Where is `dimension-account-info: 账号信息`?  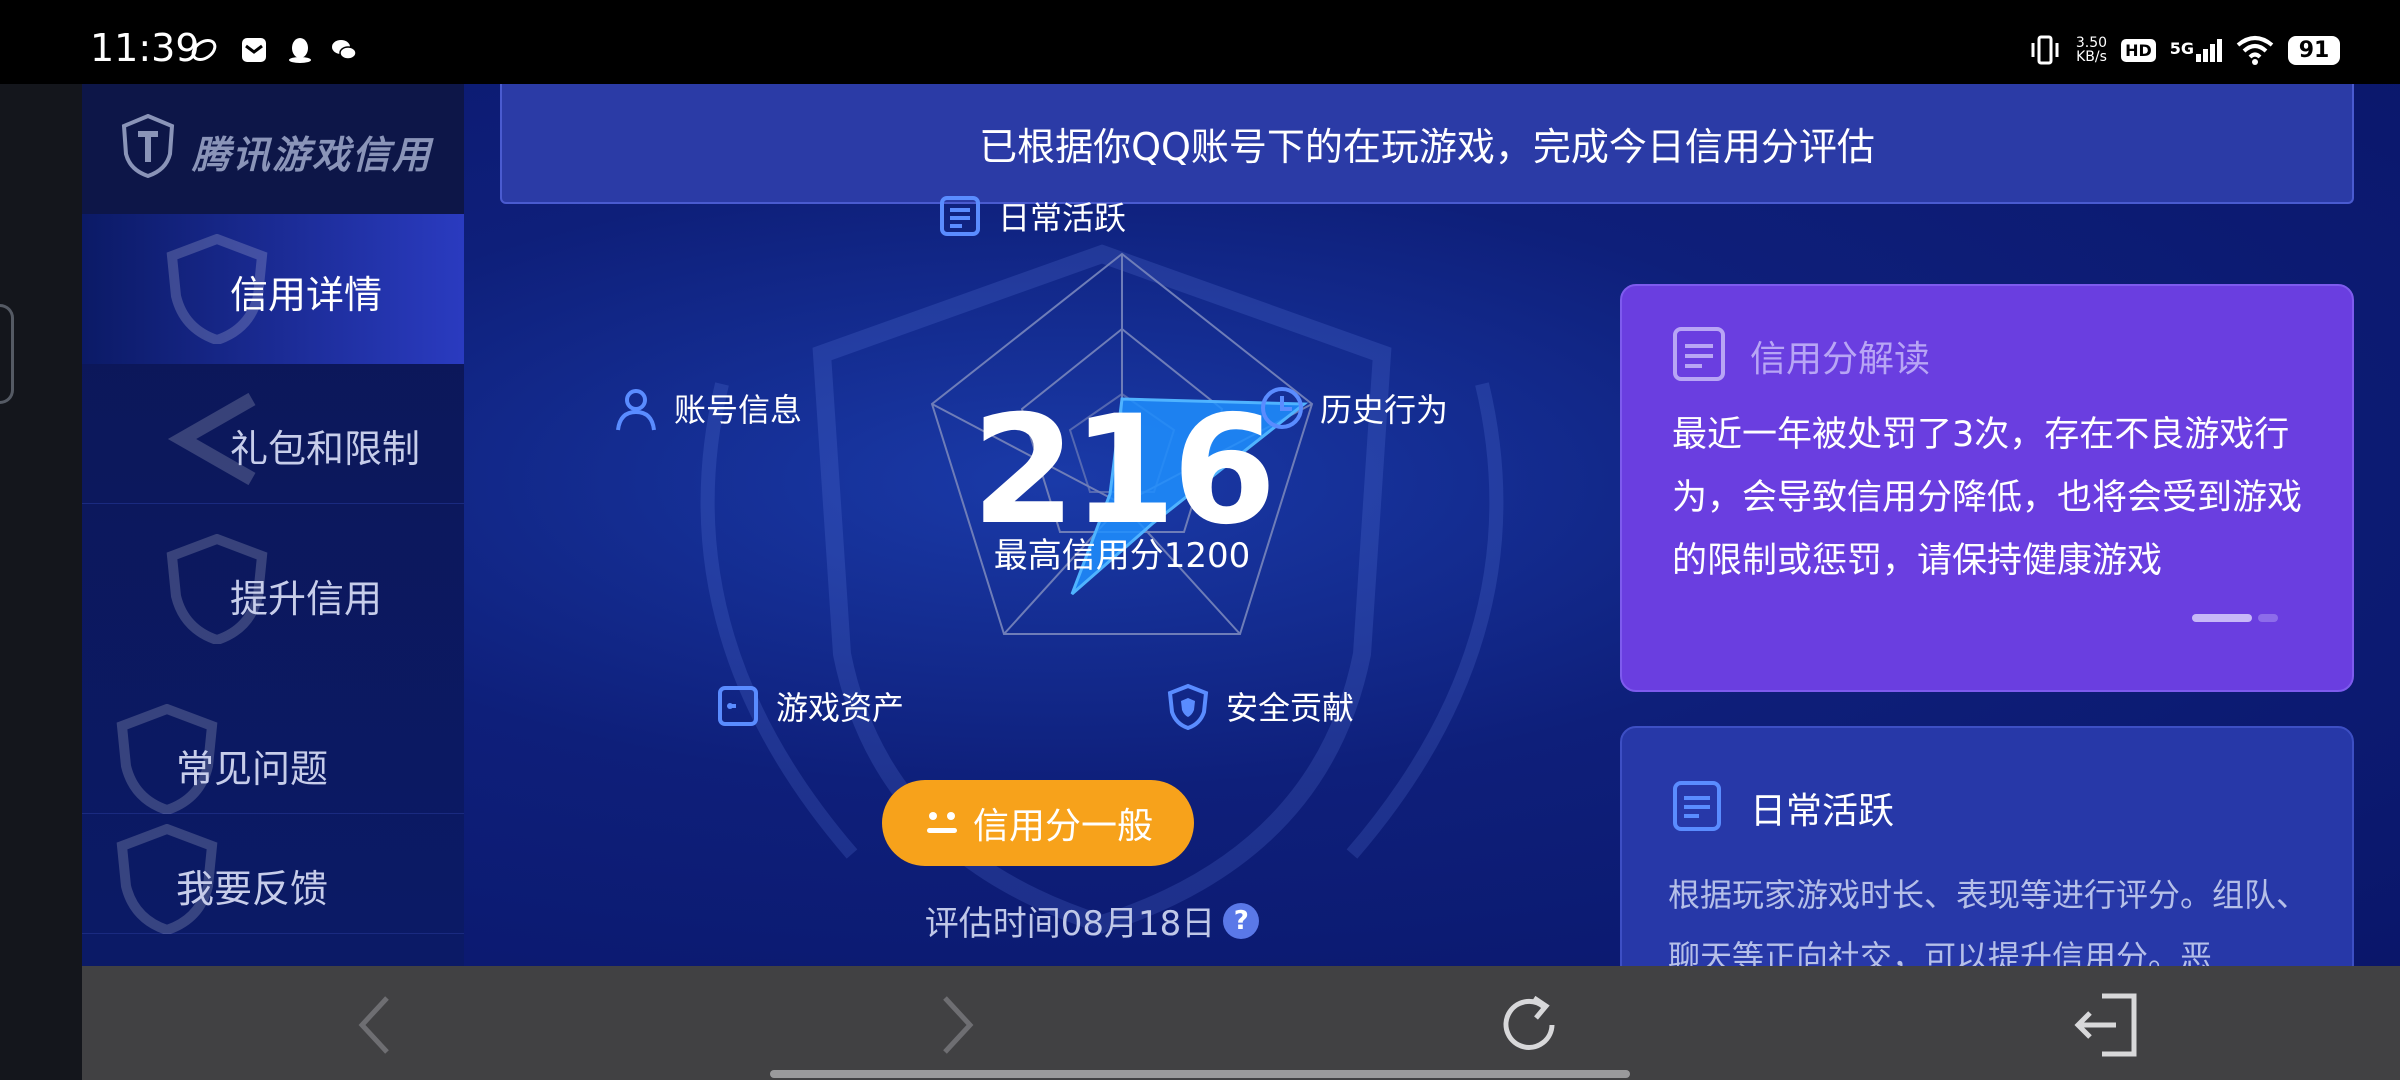
dimension-account-info: 账号信息 is located at coordinates (707, 408).